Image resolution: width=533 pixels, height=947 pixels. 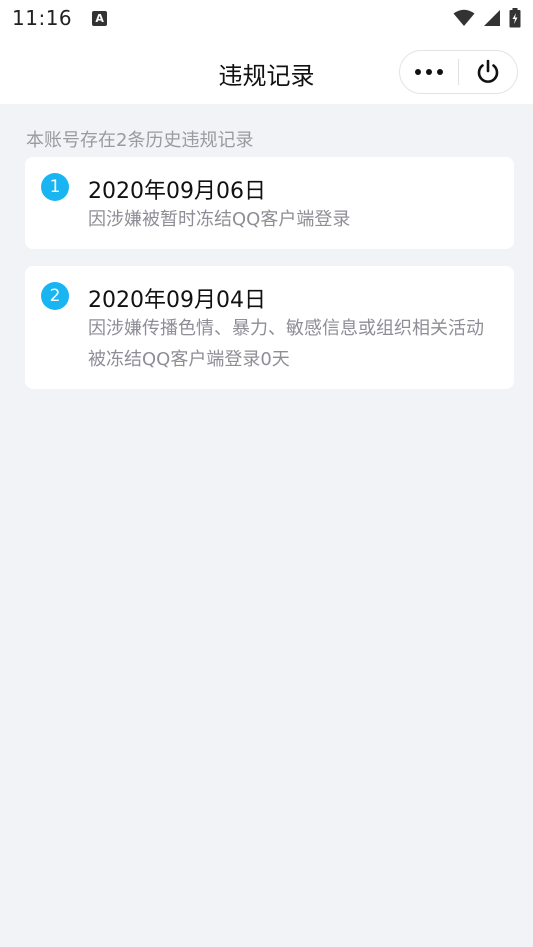 I want to click on record-description: 因涉嫌被暂时冻结QQ客户端登录, so click(x=219, y=219).